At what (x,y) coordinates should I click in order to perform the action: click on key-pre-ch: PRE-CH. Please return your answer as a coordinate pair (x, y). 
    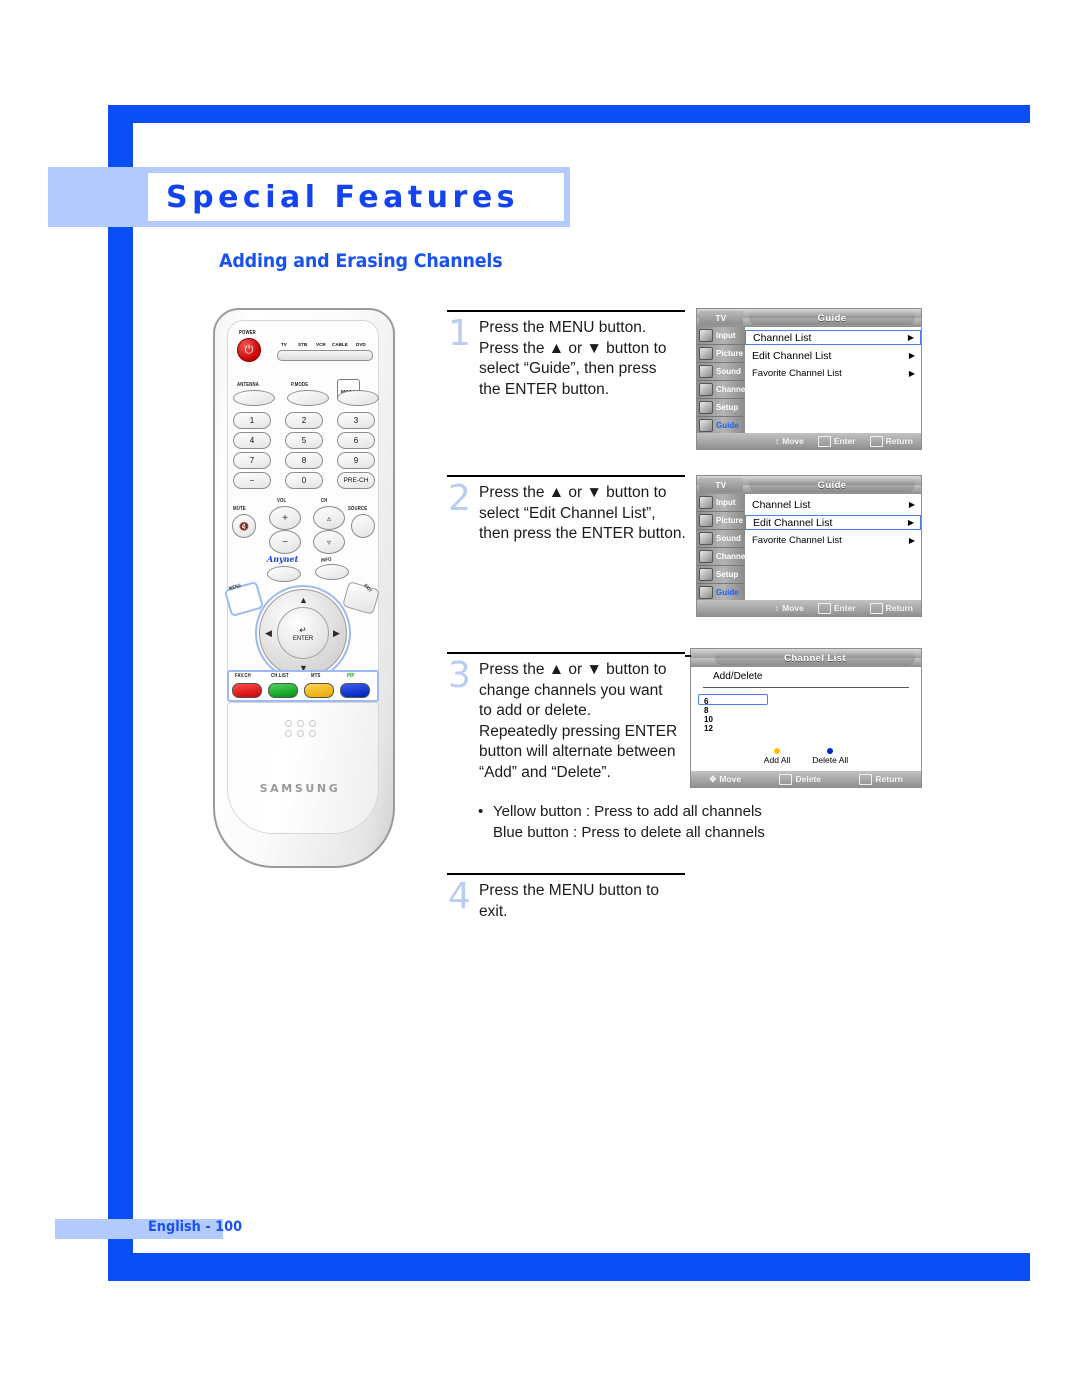
    Looking at the image, I should click on (356, 480).